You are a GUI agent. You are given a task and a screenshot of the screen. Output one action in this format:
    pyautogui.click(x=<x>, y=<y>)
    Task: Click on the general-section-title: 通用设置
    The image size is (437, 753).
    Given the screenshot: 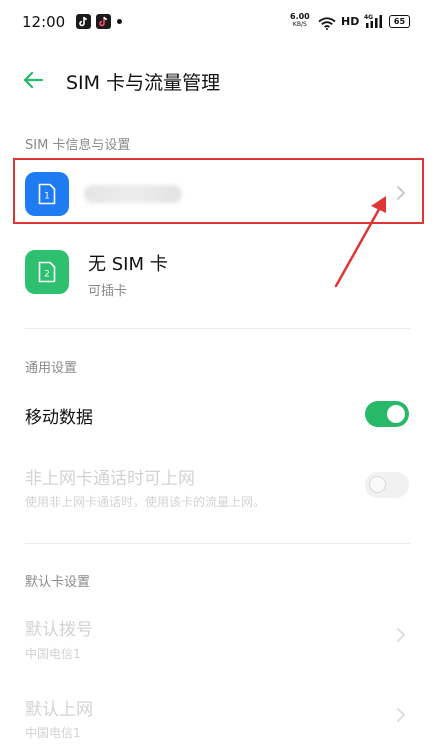 What is the action you would take?
    pyautogui.click(x=51, y=368)
    